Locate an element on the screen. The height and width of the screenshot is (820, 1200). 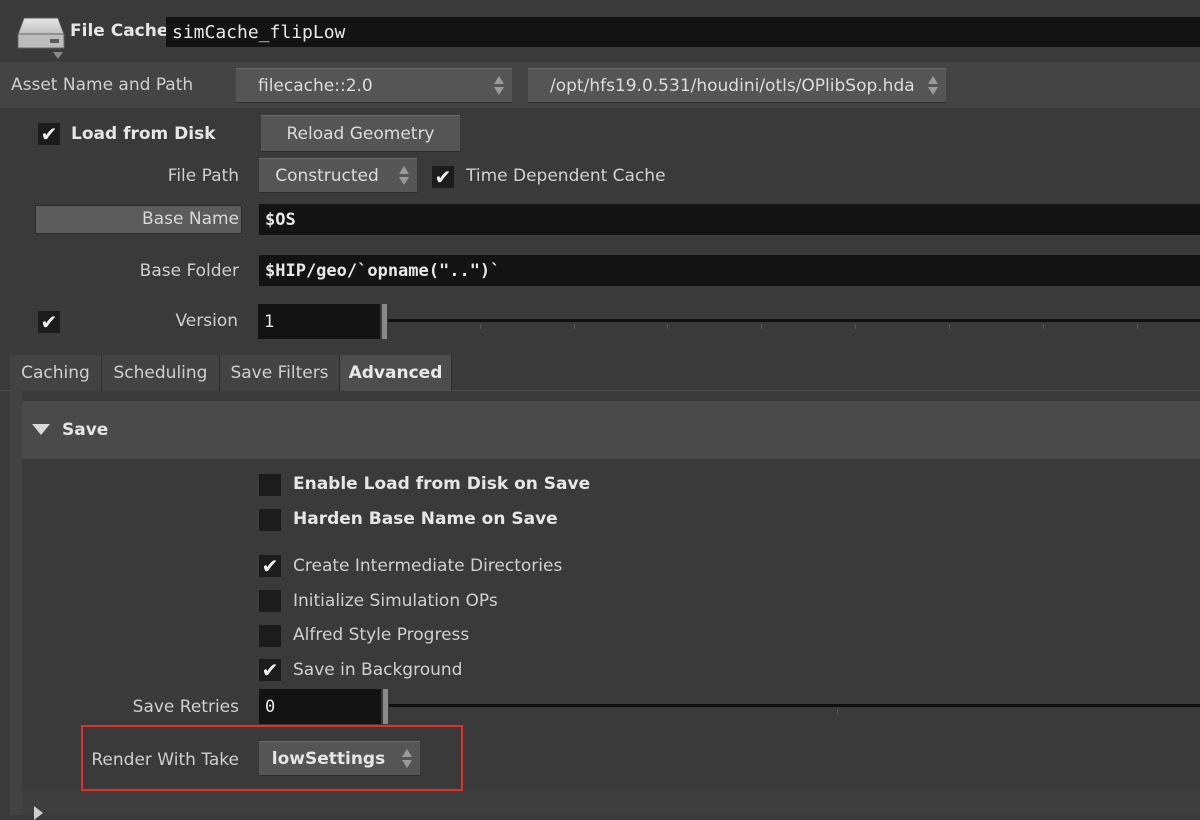
reload-geometry-button: Reload Geometry is located at coordinates (360, 133).